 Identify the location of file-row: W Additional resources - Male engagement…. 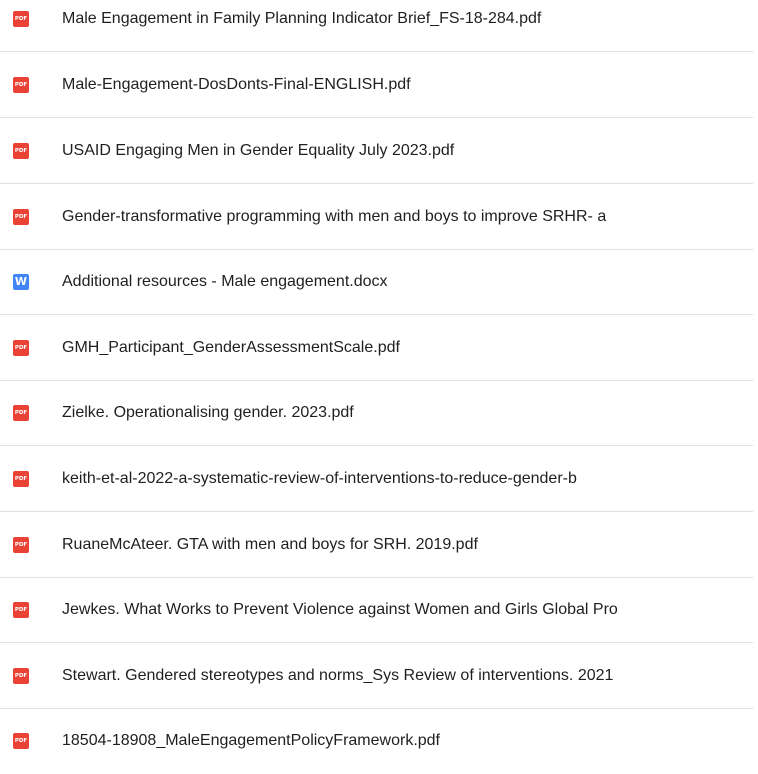
(376, 282).